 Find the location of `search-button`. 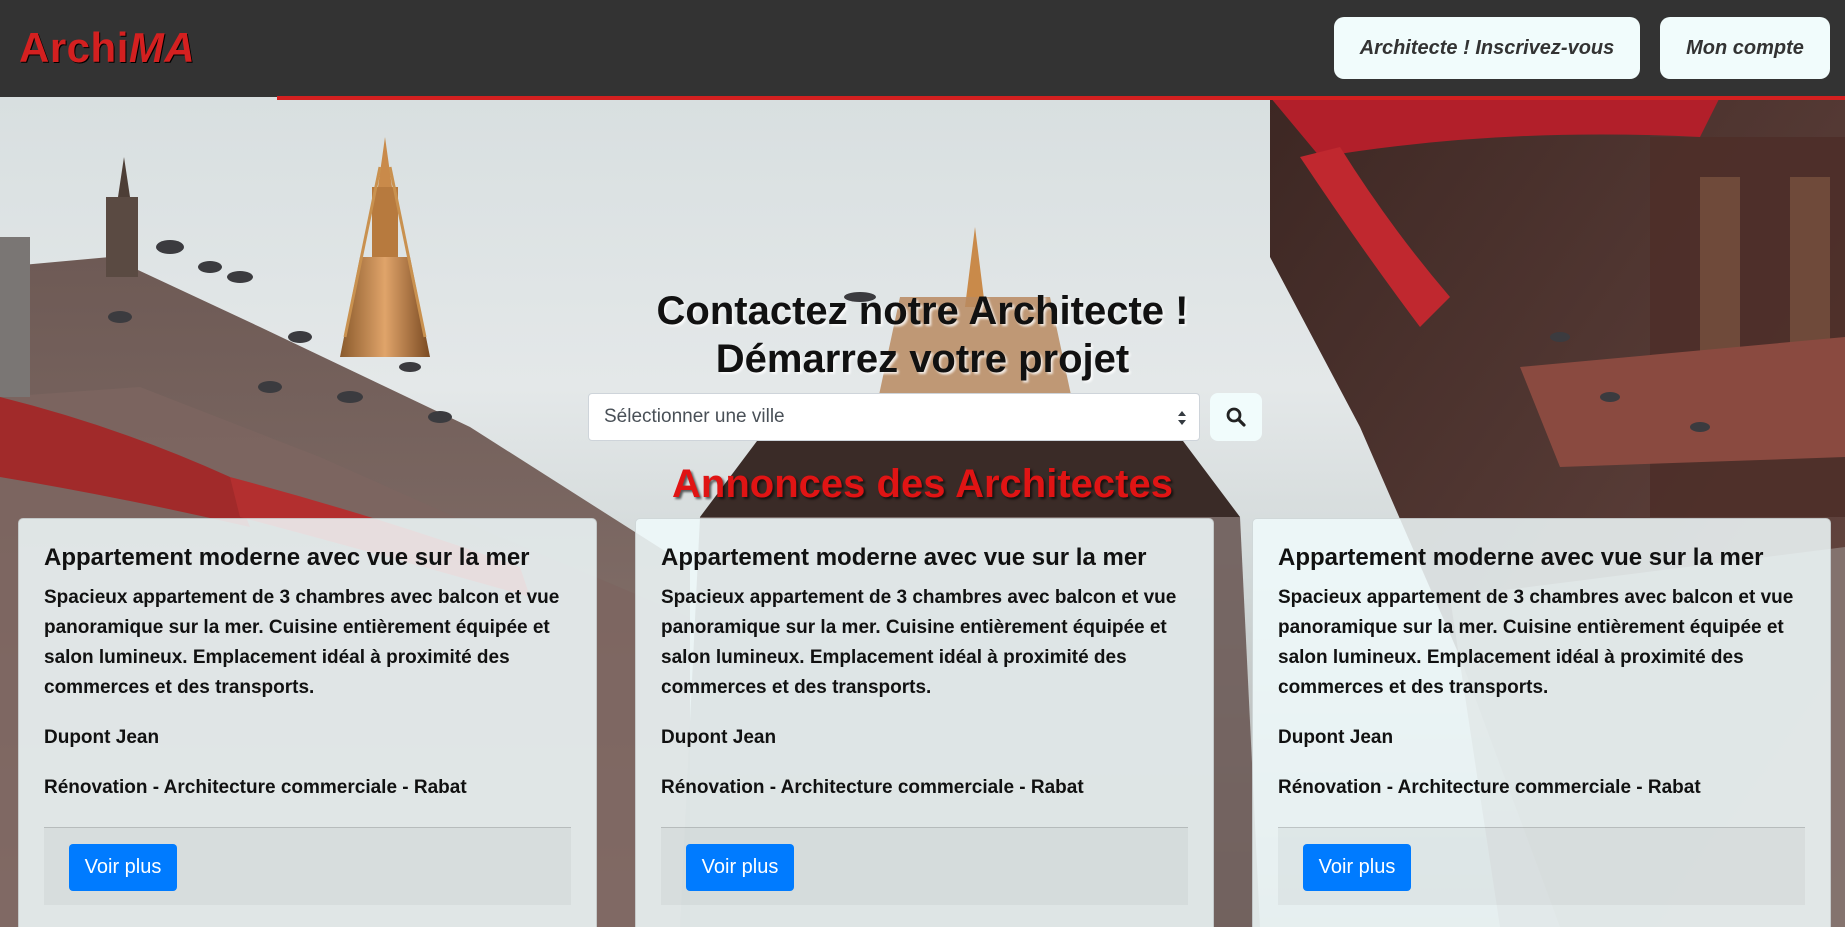

search-button is located at coordinates (1236, 417).